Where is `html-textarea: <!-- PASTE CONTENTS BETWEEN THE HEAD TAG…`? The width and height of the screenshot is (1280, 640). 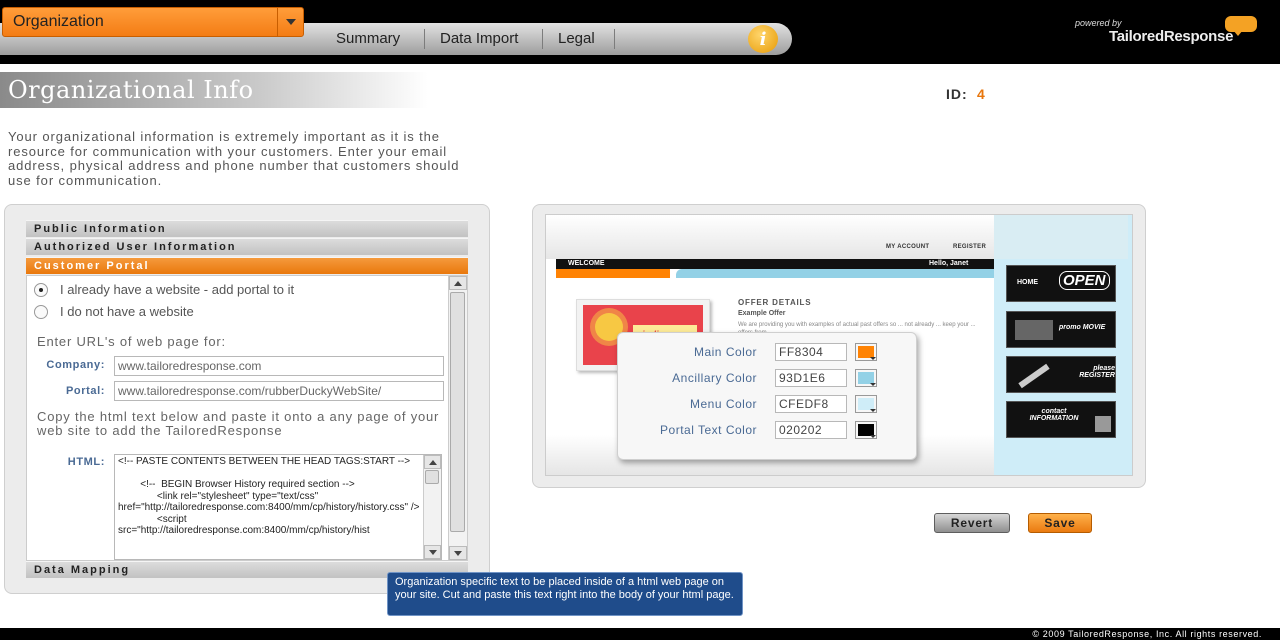 html-textarea: <!-- PASTE CONTENTS BETWEEN THE HEAD TAG… is located at coordinates (278, 507).